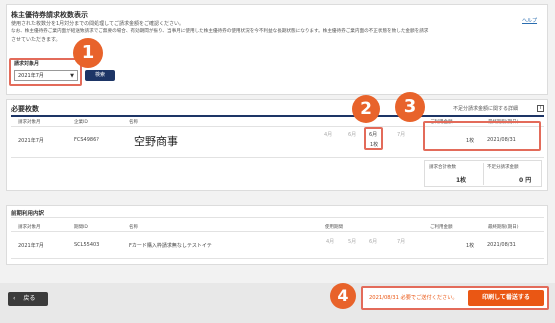 The width and height of the screenshot is (555, 323). Describe the element at coordinates (27, 64) in the screenshot. I see `search-label: 請求対象月` at that location.